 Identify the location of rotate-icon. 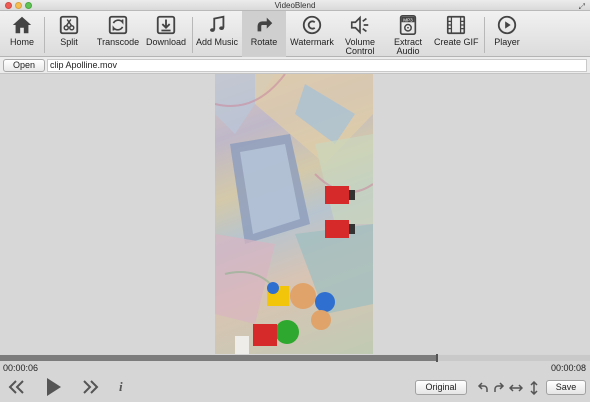
(265, 24).